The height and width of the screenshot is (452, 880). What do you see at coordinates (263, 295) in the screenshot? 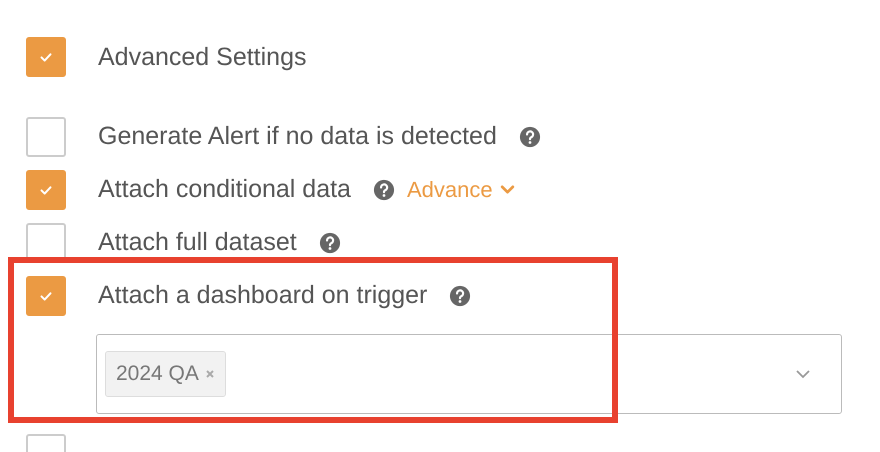
I see `checkbox-label: Attach a dashboard on trigger` at bounding box center [263, 295].